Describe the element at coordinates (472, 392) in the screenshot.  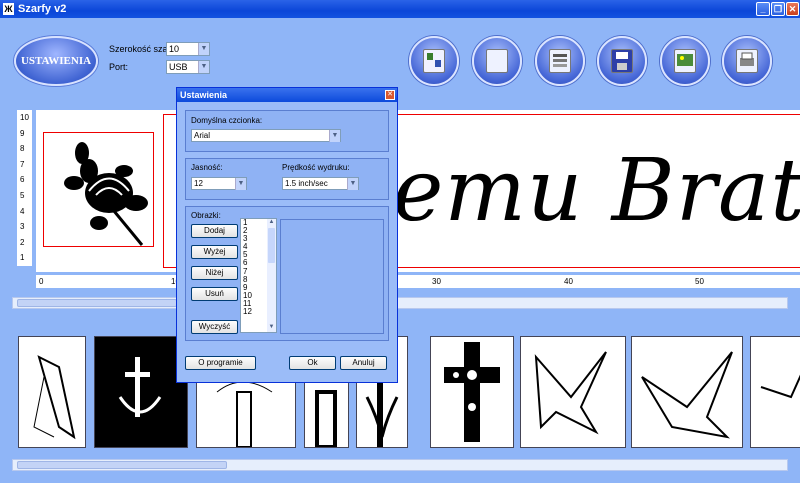
I see `floral-cross-icon` at that location.